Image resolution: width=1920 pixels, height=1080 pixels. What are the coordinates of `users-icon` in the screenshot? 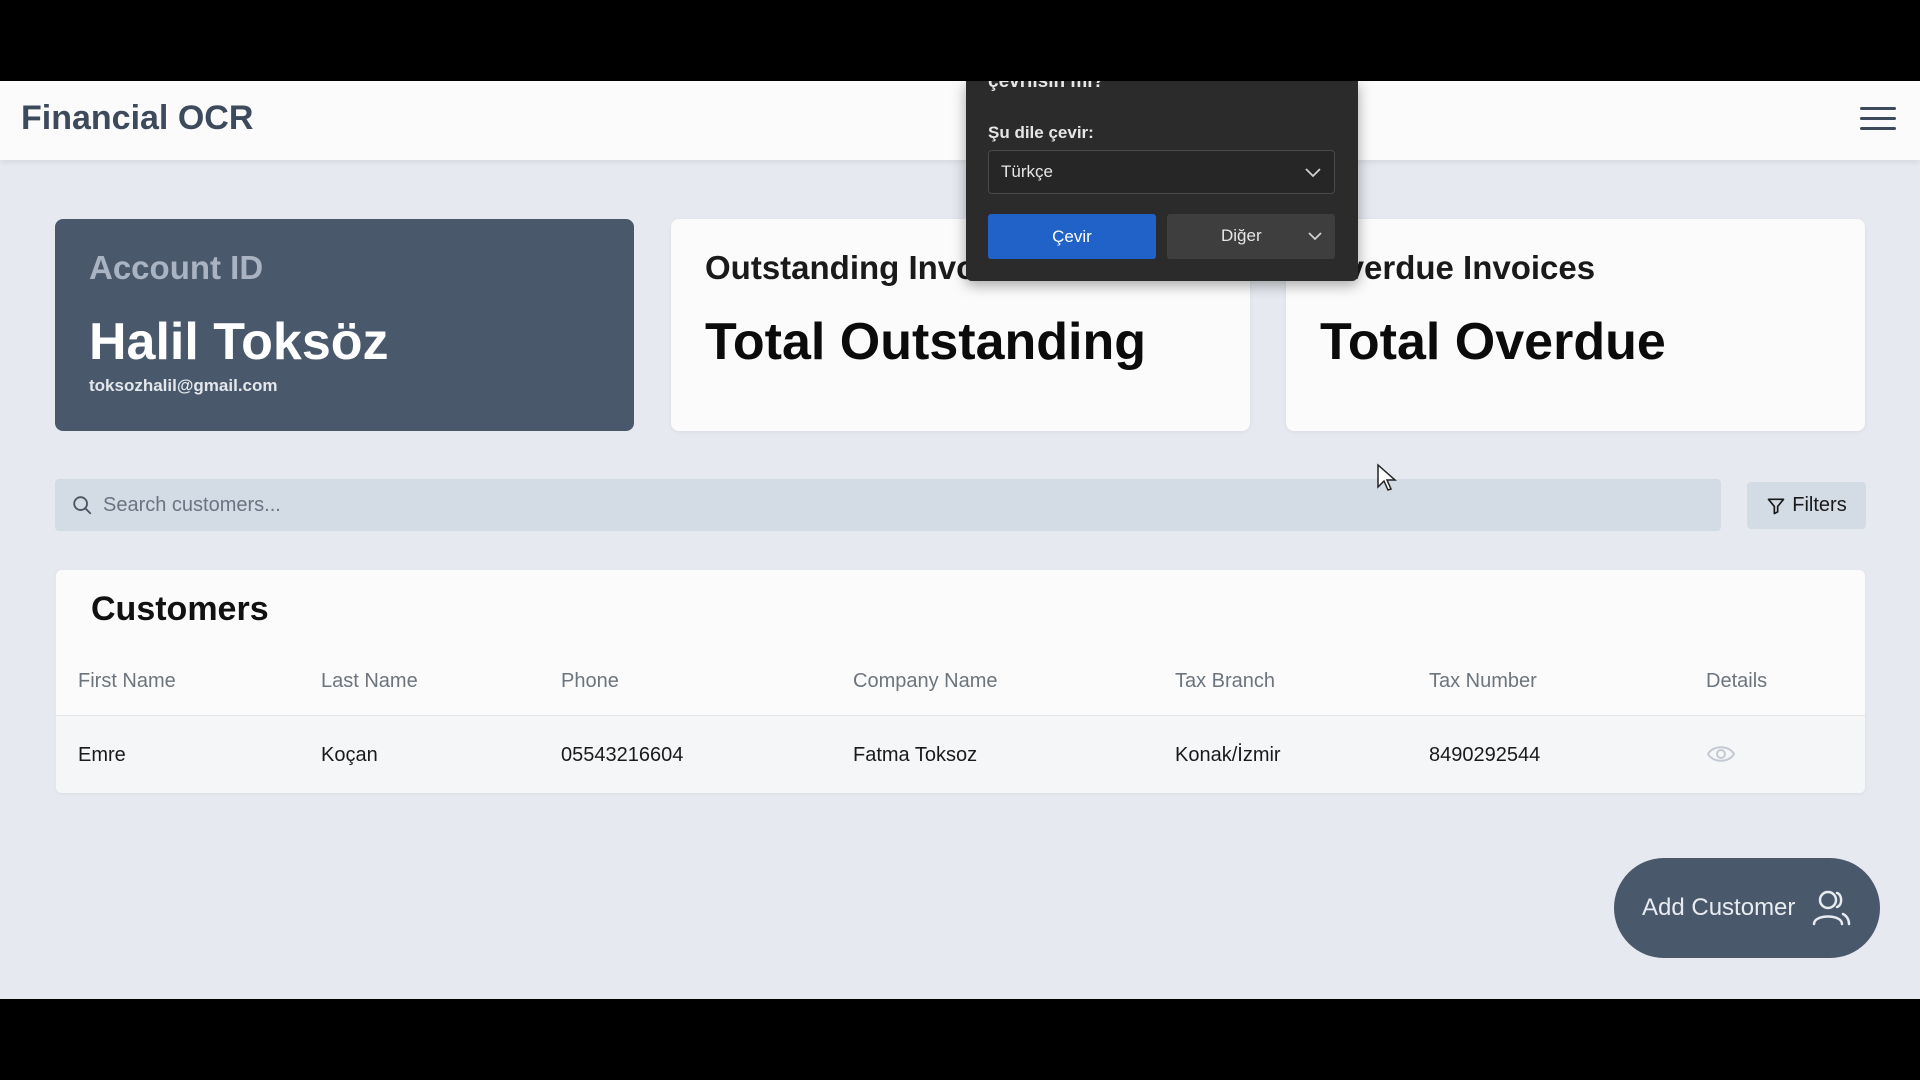 It's located at (1832, 908).